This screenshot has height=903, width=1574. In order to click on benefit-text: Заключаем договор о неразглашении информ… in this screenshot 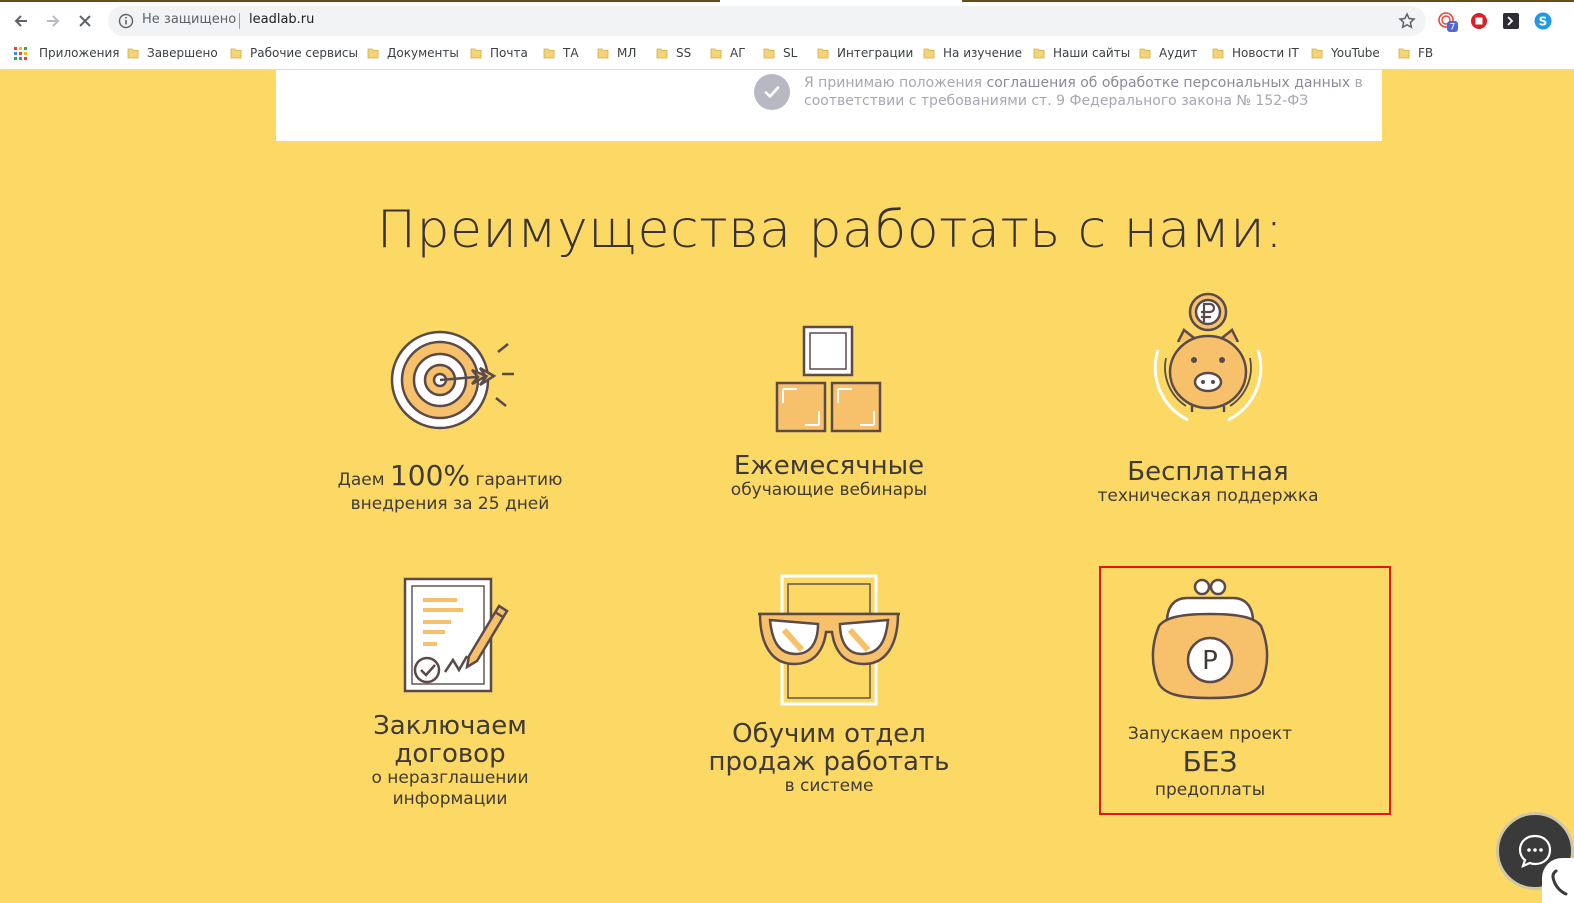, I will do `click(450, 761)`.